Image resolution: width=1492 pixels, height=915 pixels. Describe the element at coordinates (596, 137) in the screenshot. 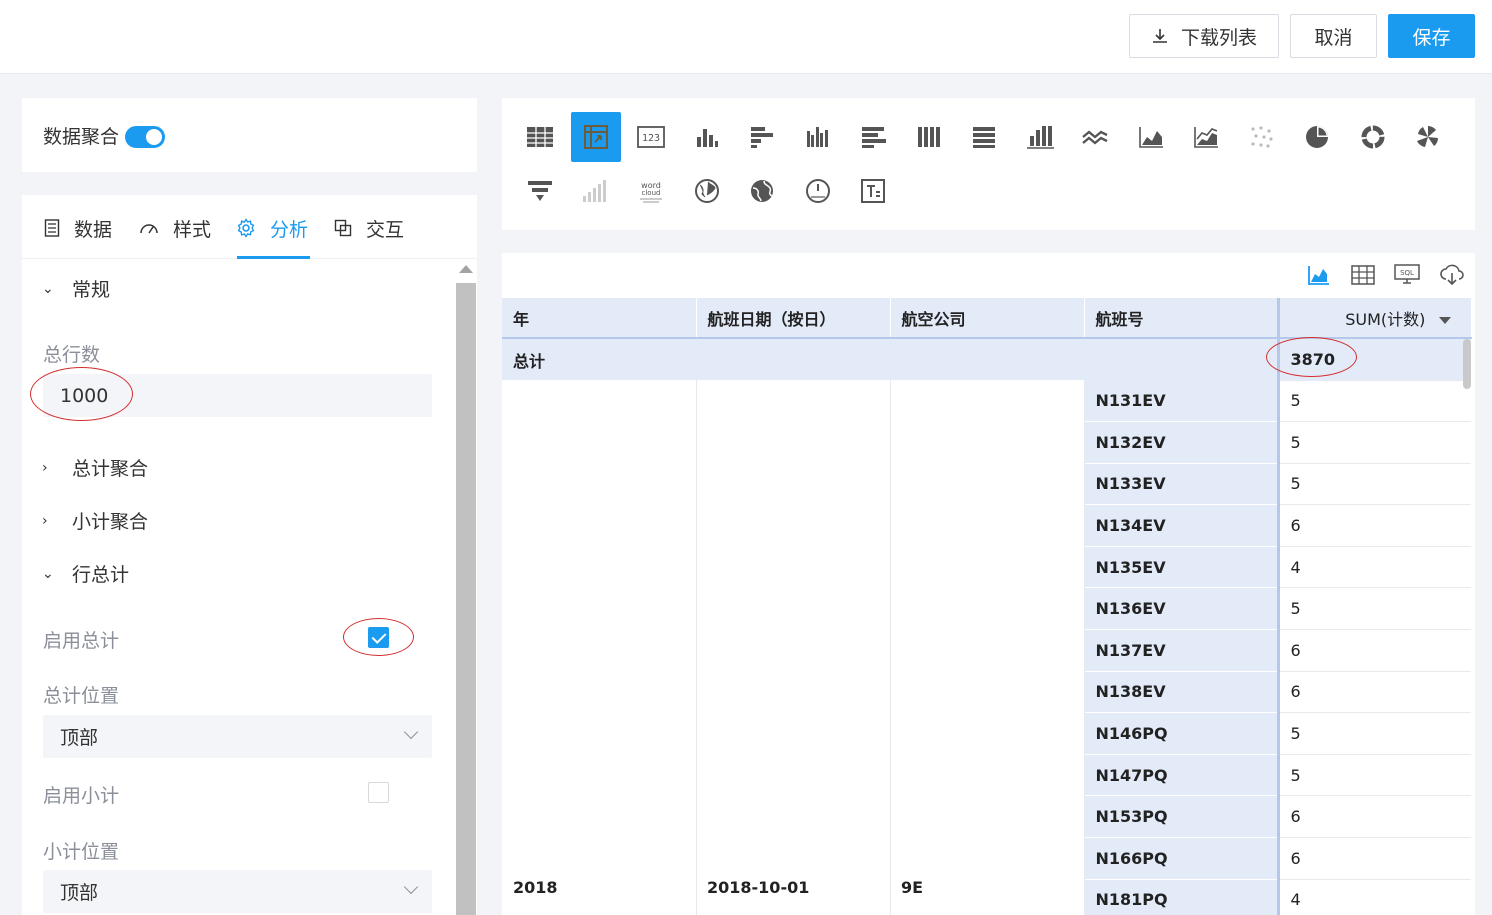

I see `pivot-table-icon` at that location.